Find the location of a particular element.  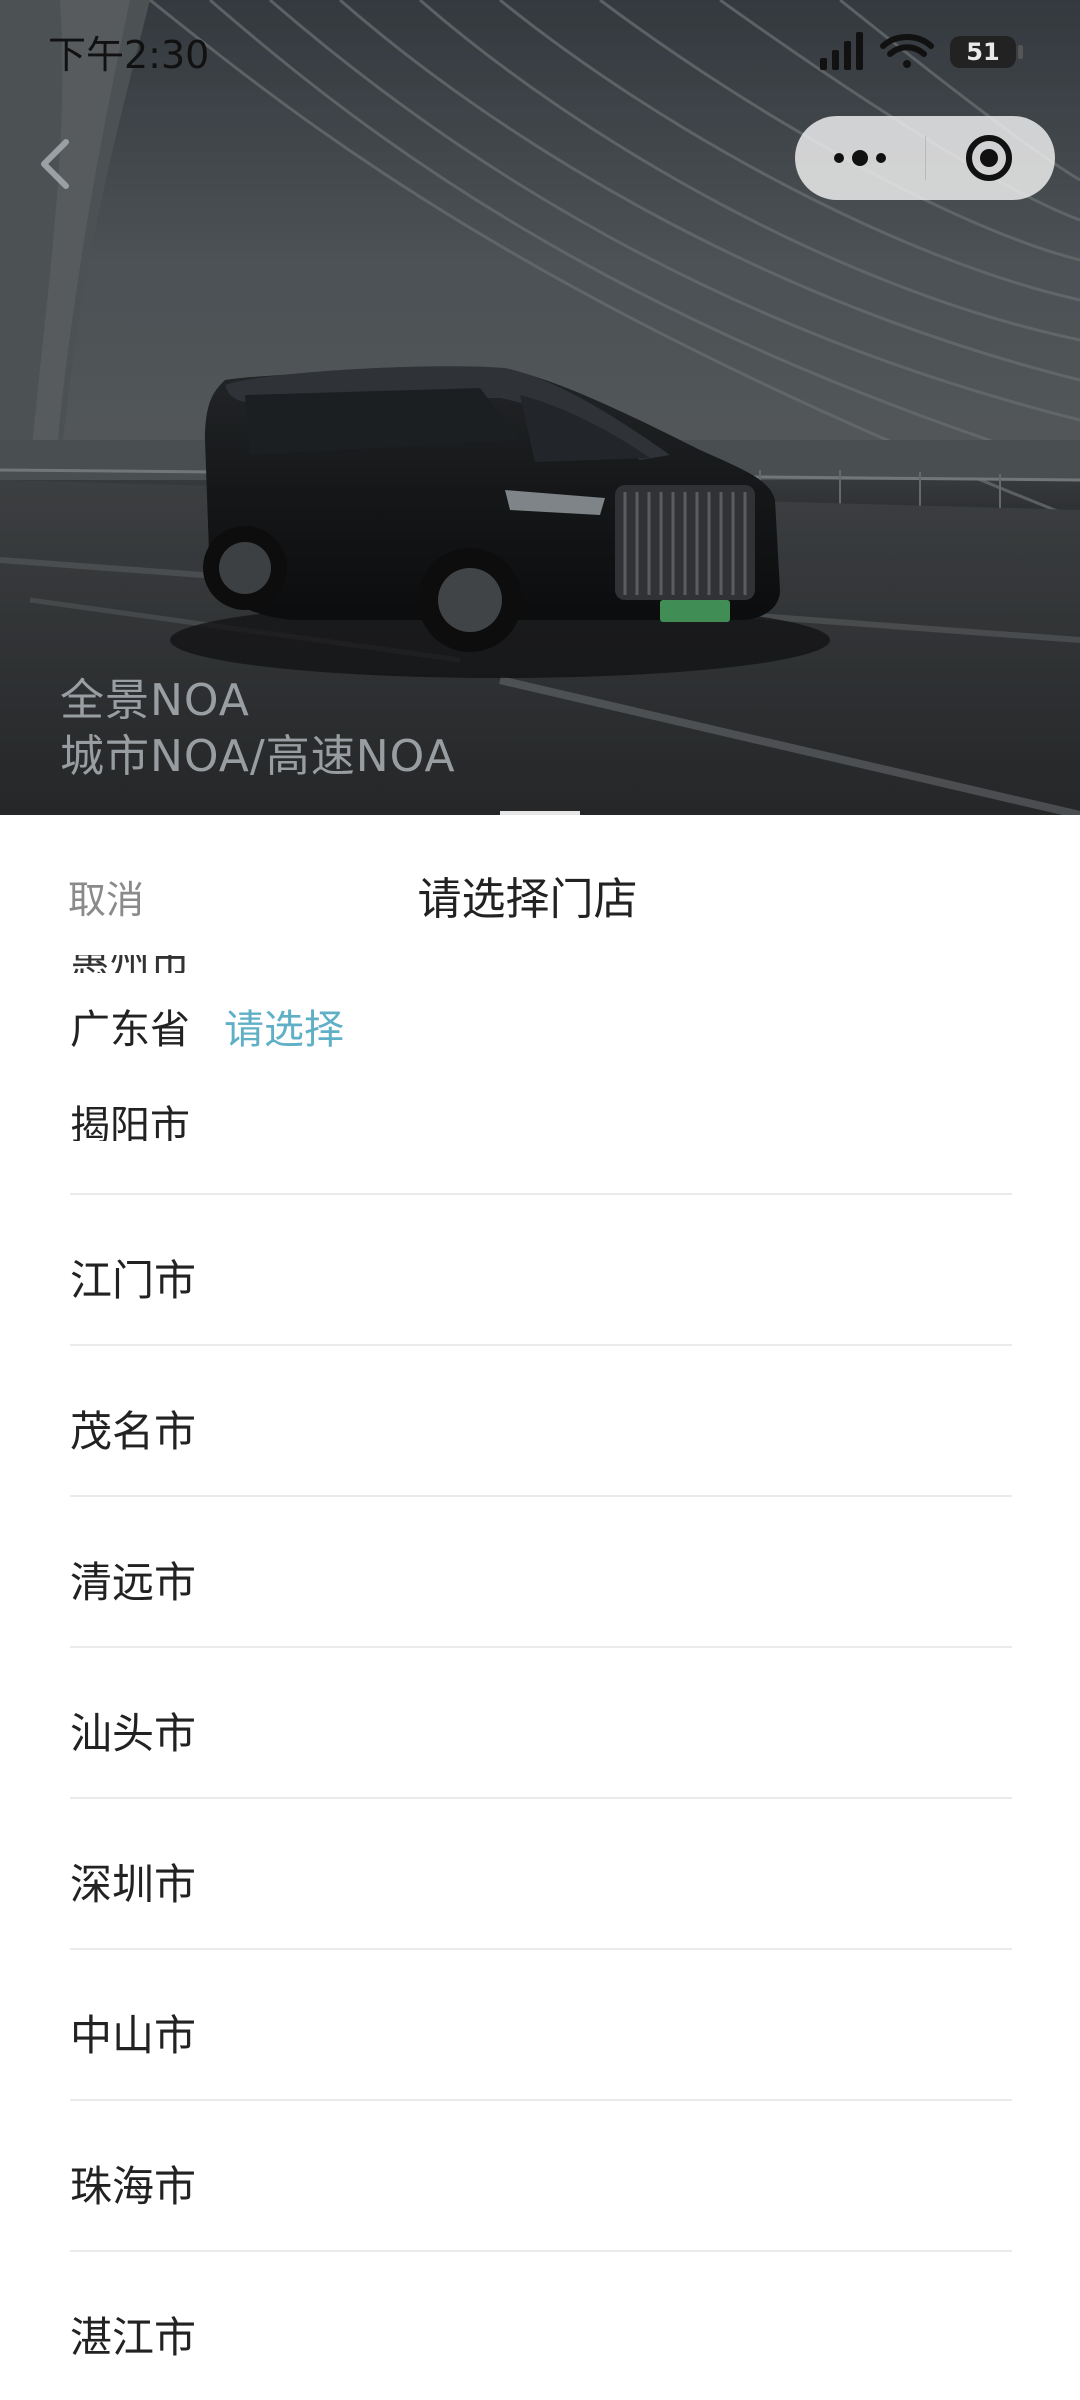

close-mini-program-button is located at coordinates (990, 158).